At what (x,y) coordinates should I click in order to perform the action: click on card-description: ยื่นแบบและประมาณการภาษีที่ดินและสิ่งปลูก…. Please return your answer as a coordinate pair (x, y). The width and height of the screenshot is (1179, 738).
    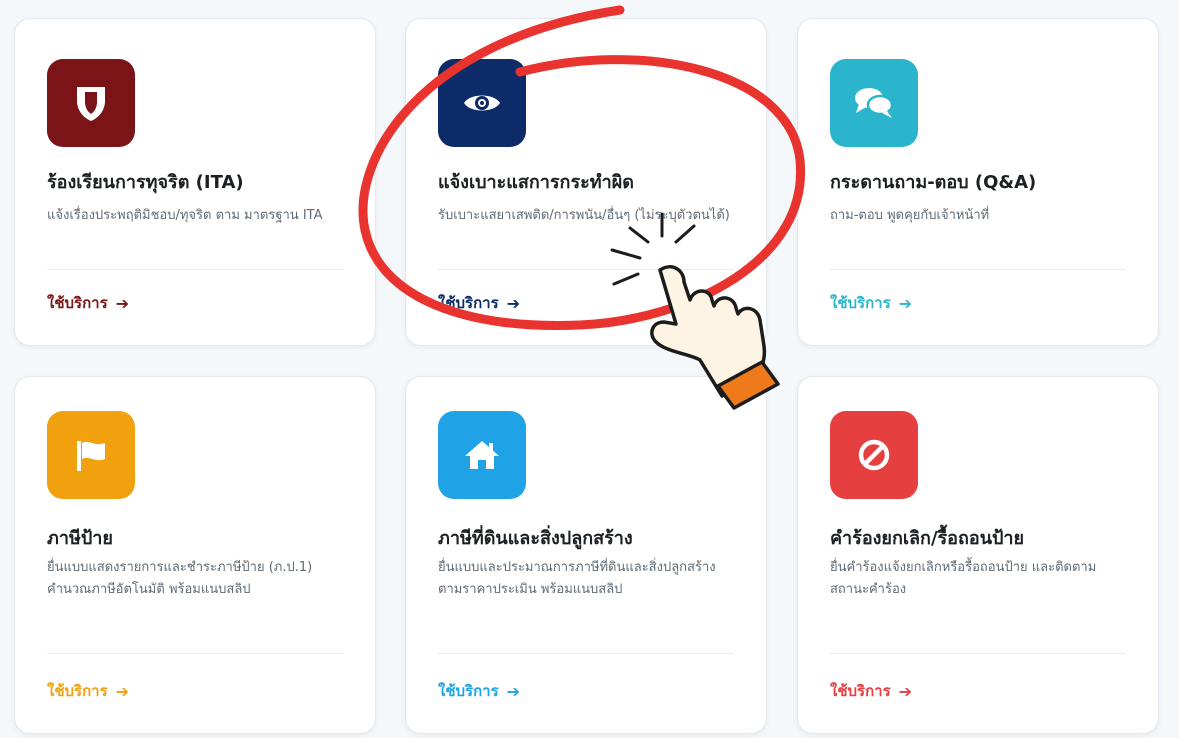
    Looking at the image, I should click on (577, 578).